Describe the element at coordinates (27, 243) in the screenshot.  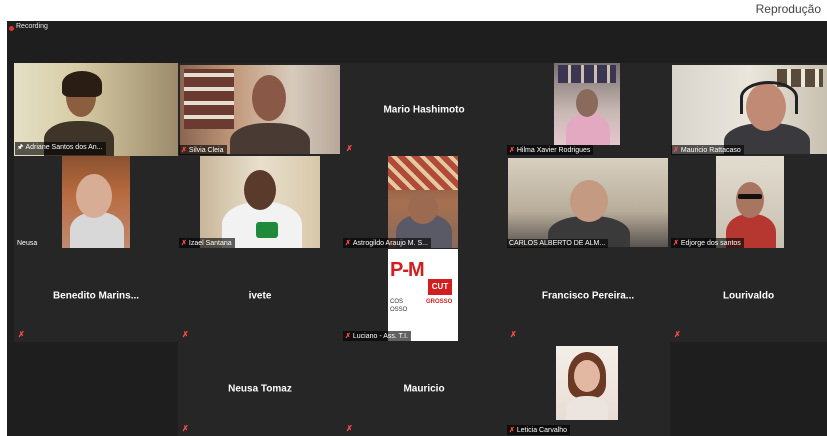
I see `participant-name-label: Neusa` at that location.